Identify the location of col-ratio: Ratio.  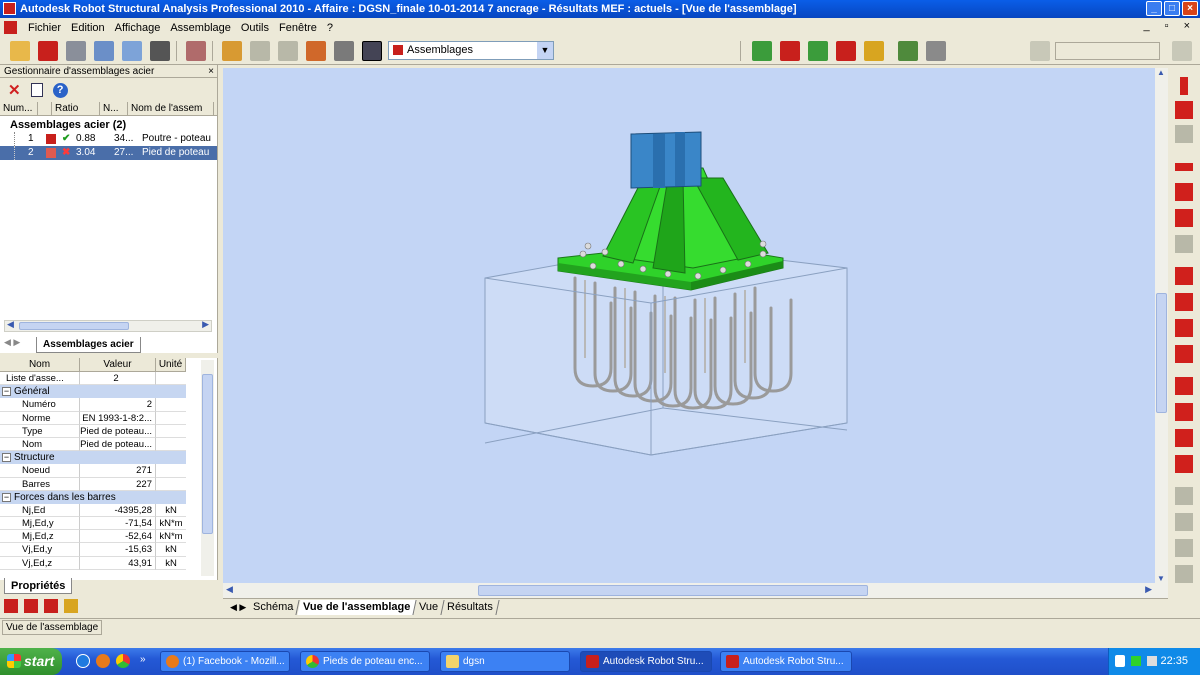
(76, 108).